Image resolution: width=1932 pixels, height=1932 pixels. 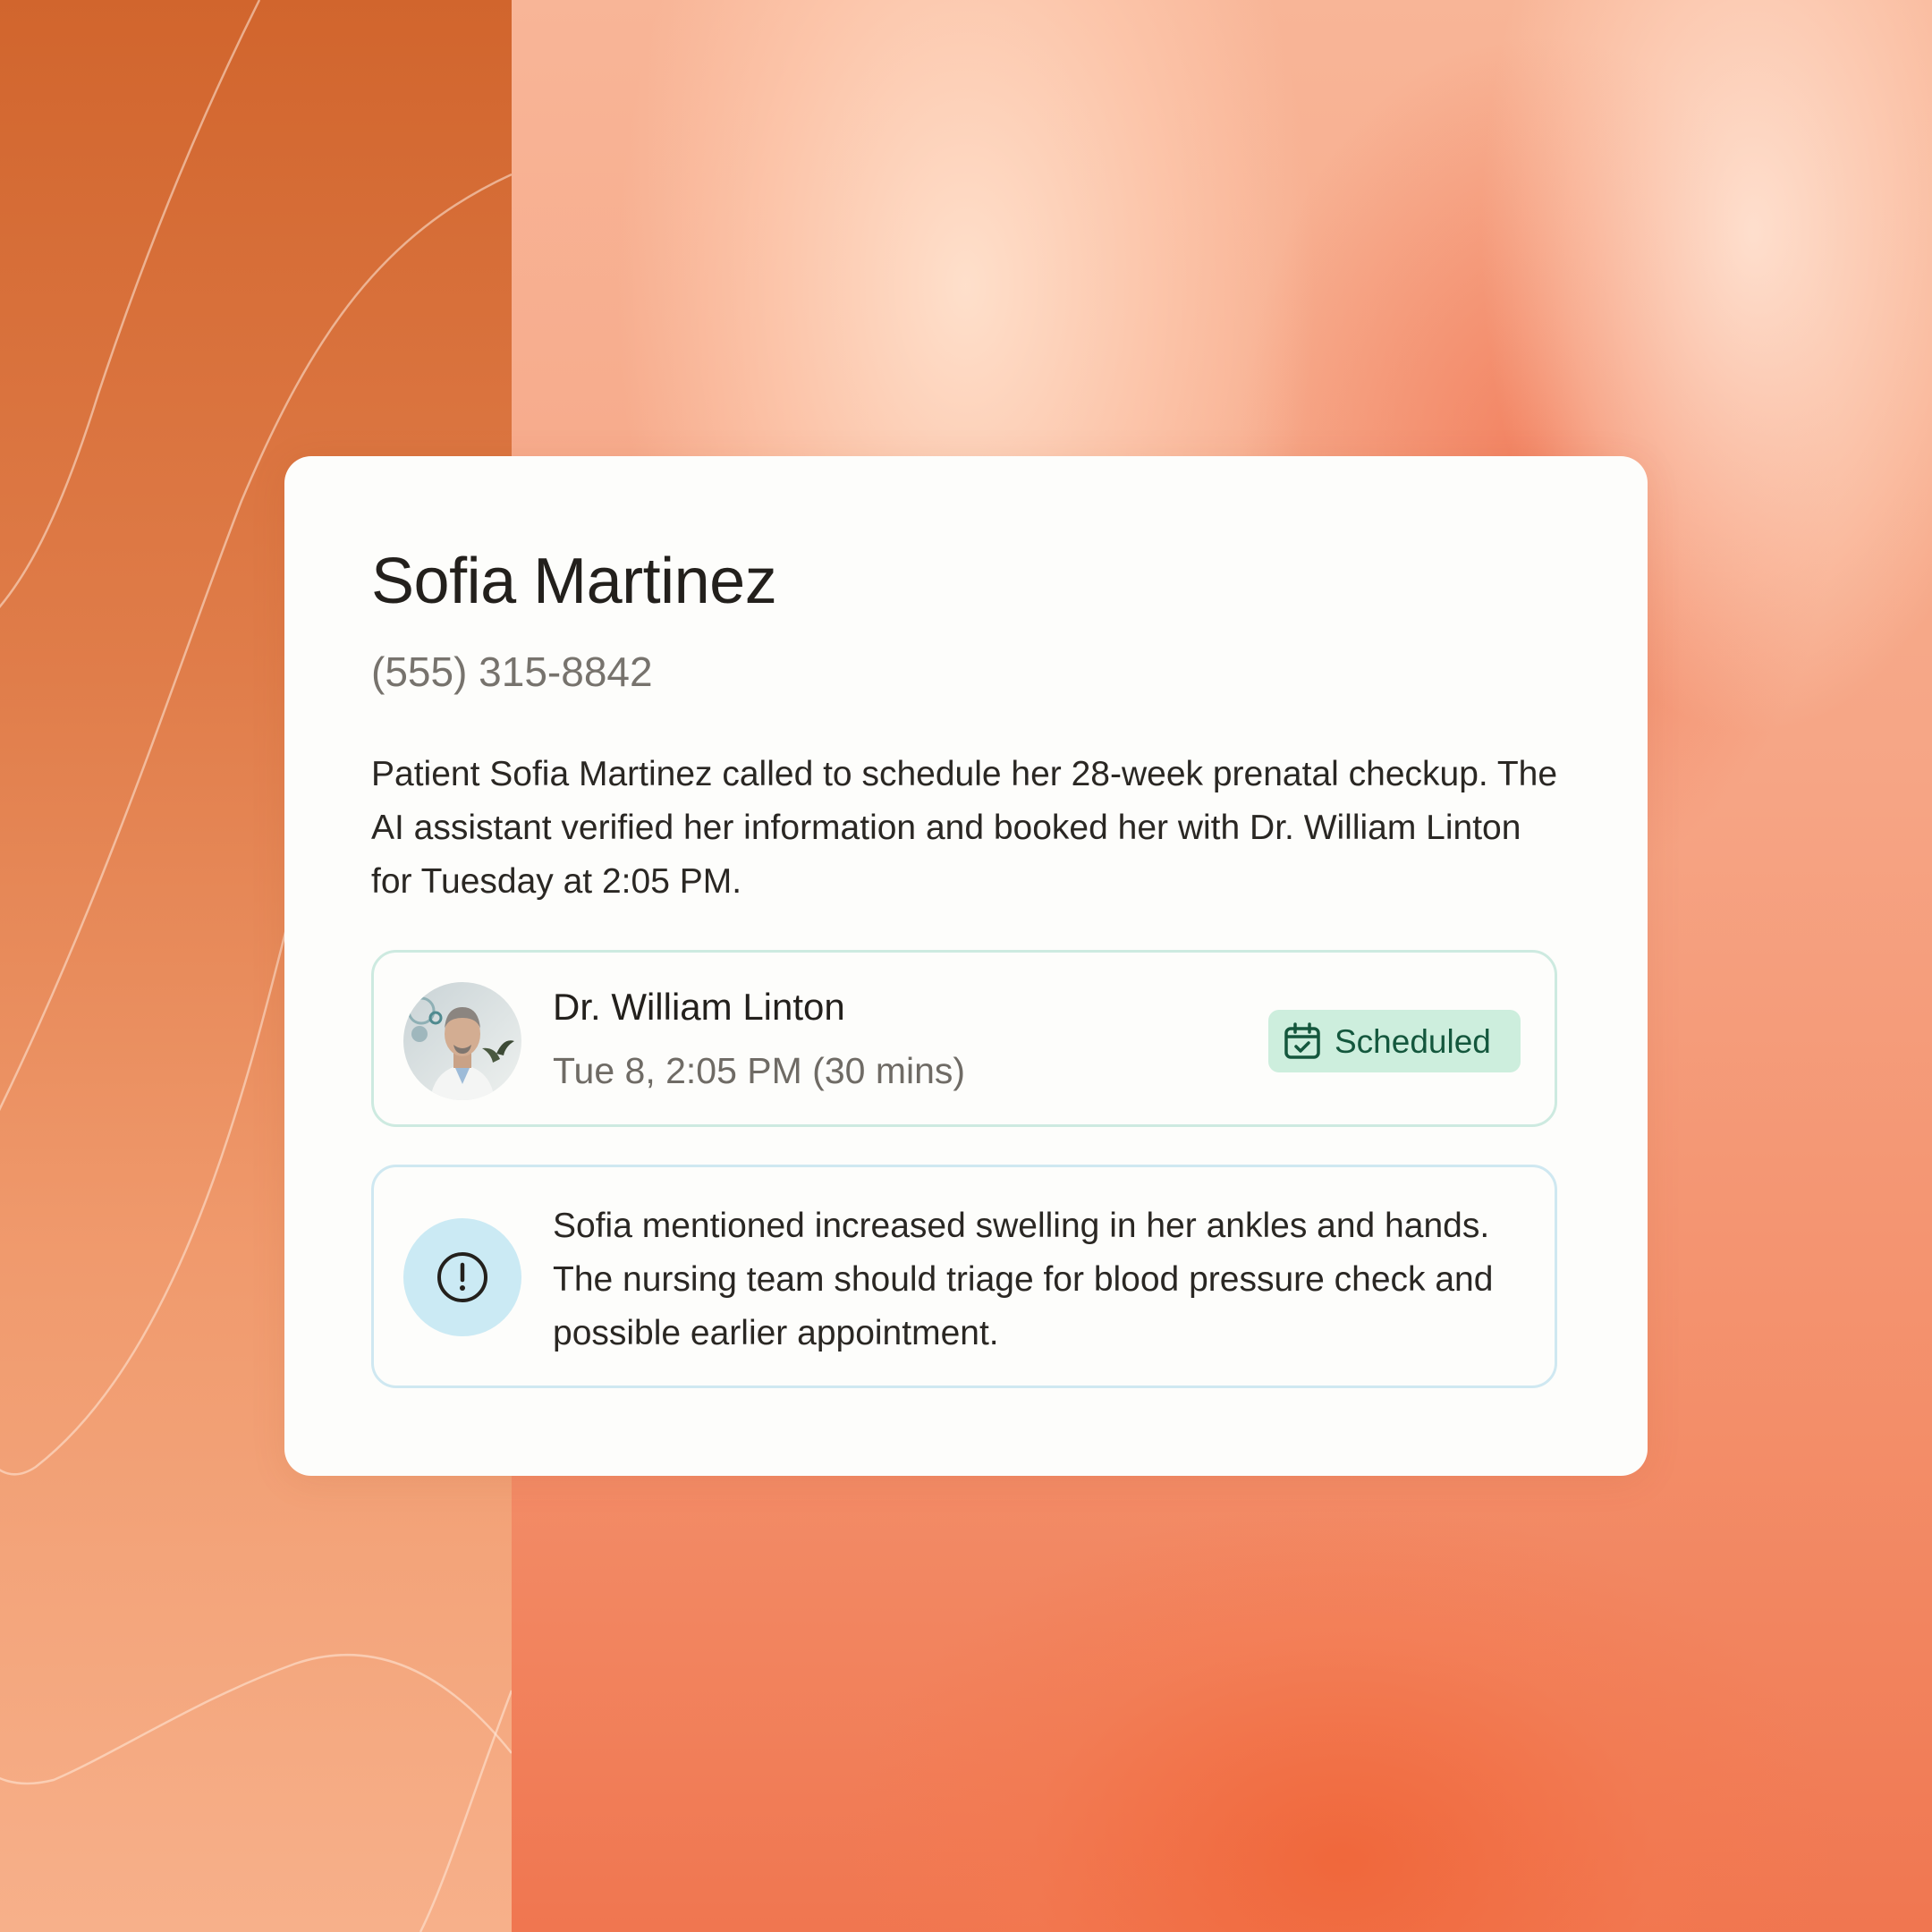 I want to click on status-label: Scheduled, so click(x=1413, y=1041).